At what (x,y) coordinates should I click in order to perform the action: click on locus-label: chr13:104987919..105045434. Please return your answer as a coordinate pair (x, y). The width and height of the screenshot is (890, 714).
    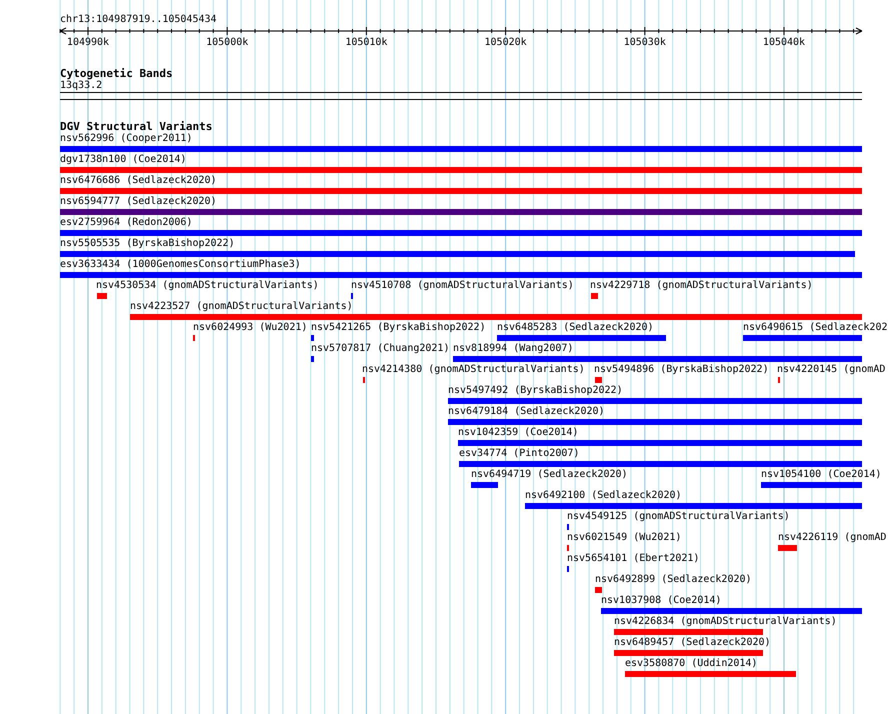
    Looking at the image, I should click on (139, 20).